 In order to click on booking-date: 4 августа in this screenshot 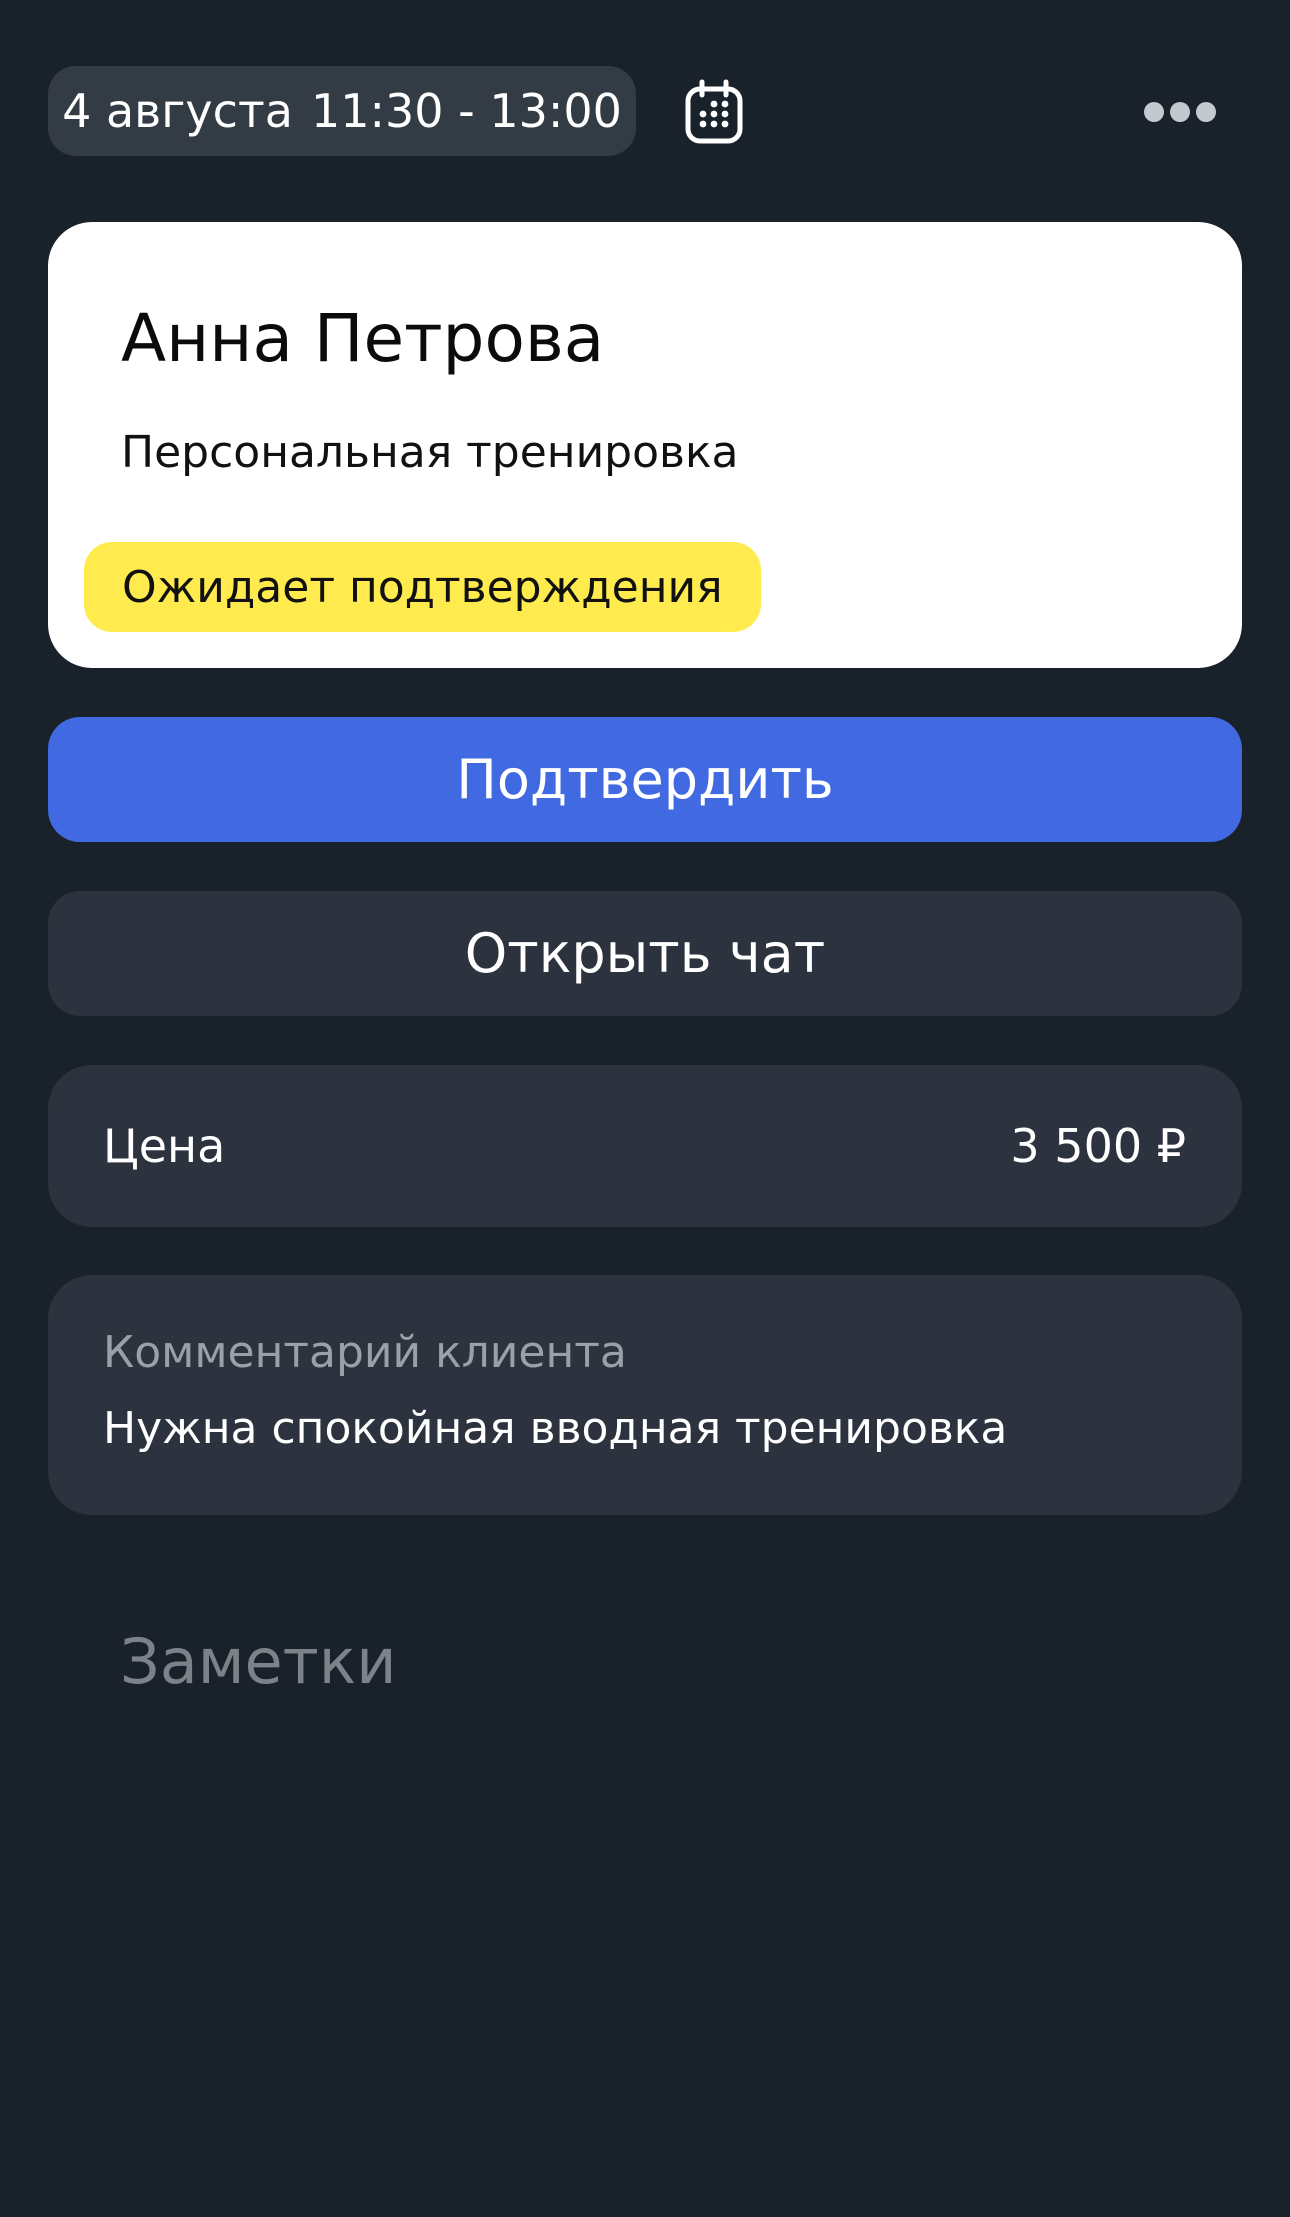, I will do `click(177, 111)`.